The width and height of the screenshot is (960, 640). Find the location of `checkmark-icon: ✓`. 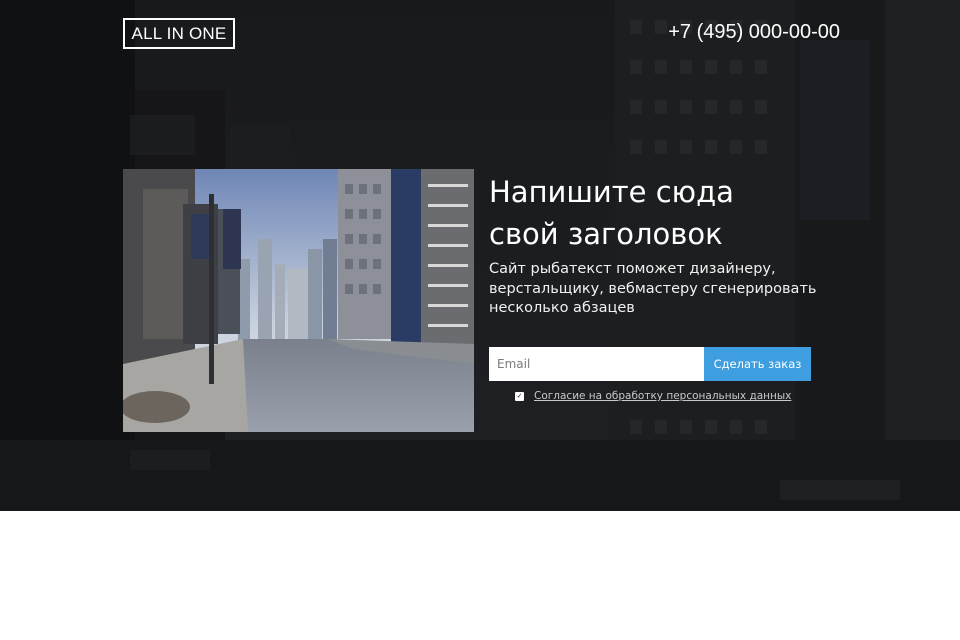

checkmark-icon: ✓ is located at coordinates (519, 395).